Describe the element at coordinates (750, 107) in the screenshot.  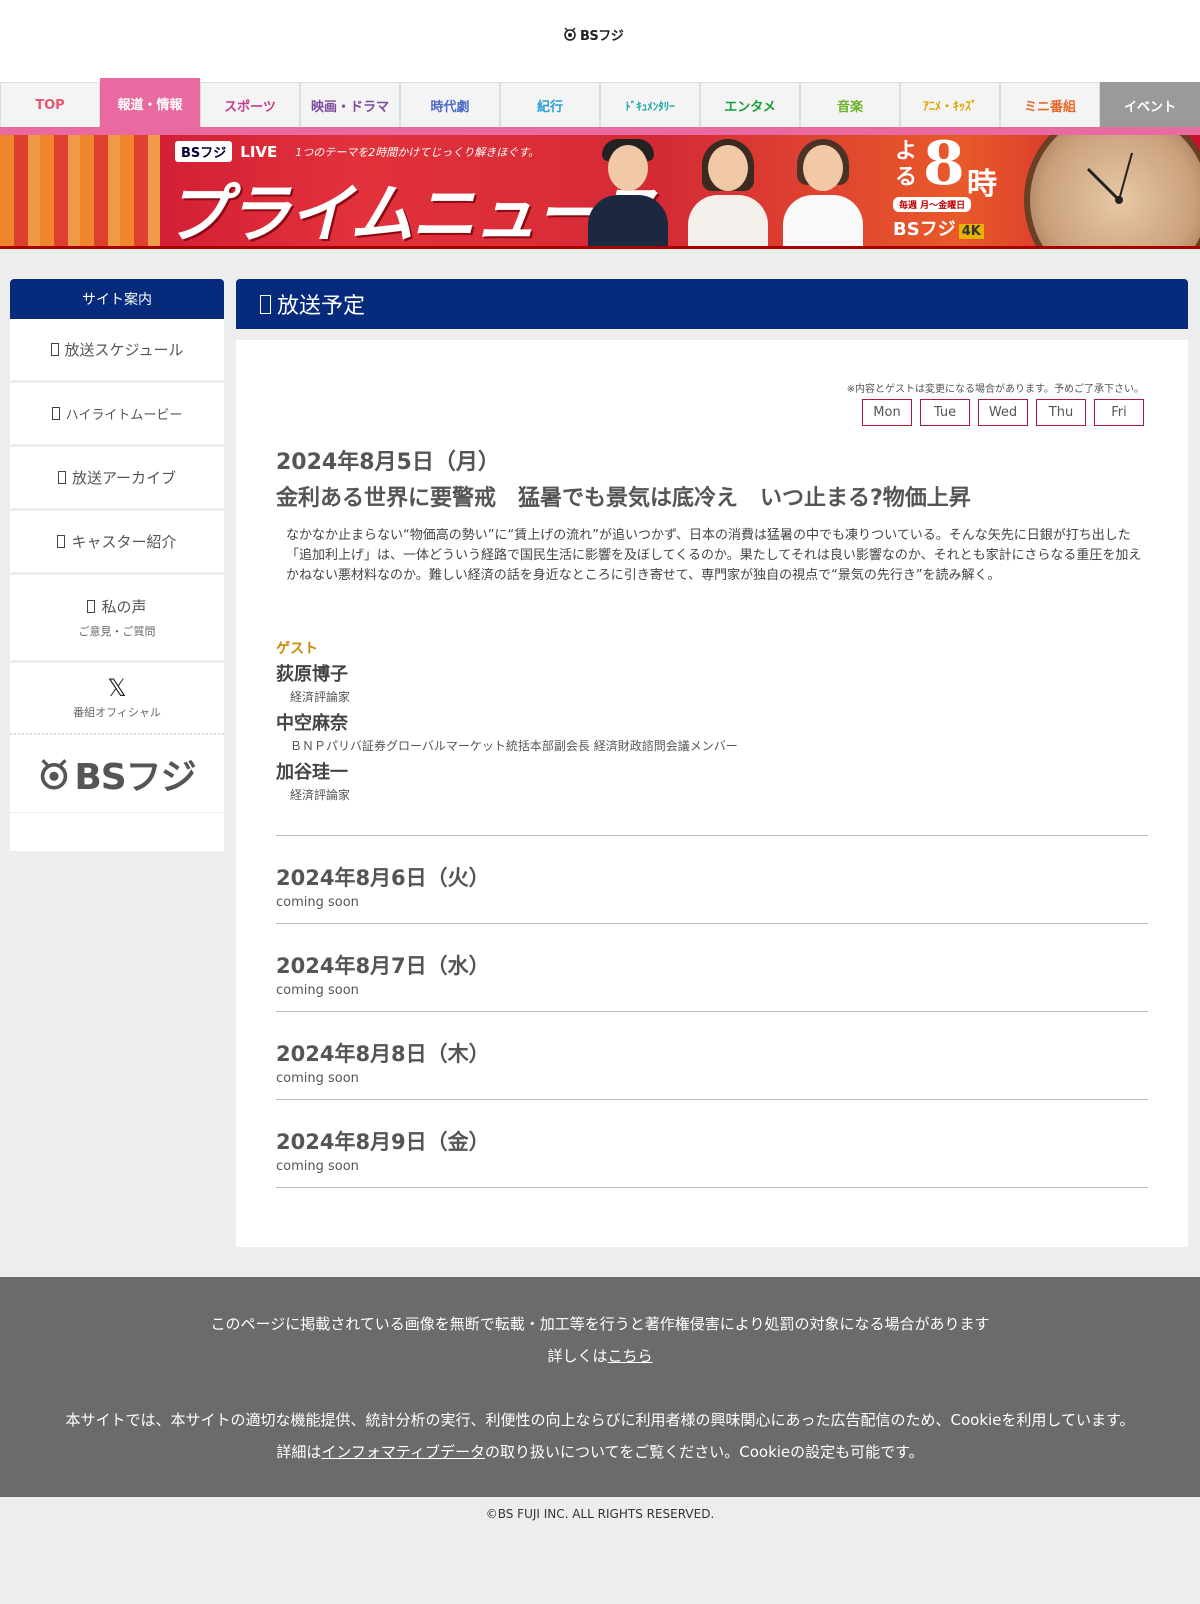
I see `tab-label: エンタメ` at that location.